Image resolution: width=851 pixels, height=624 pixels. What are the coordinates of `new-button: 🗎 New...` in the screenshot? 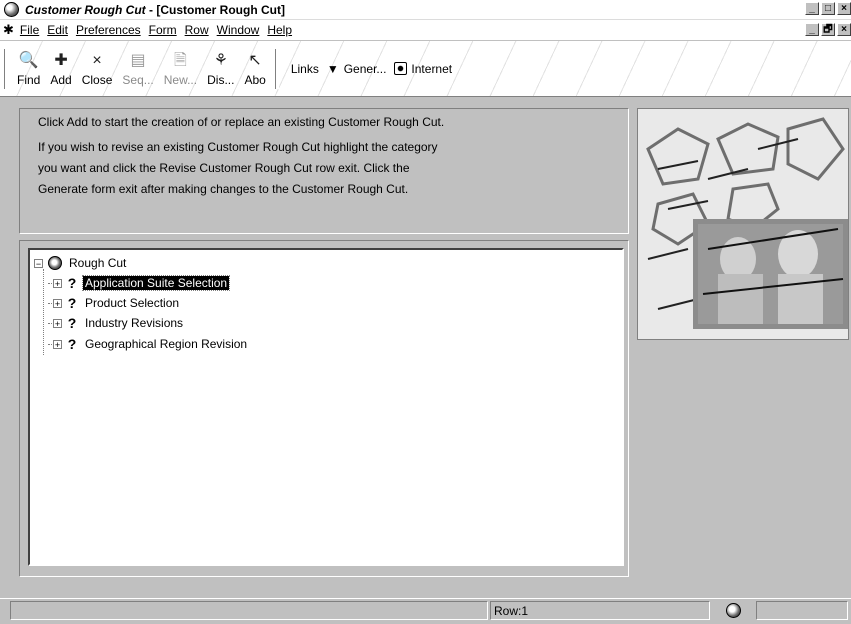 It's located at (180, 69).